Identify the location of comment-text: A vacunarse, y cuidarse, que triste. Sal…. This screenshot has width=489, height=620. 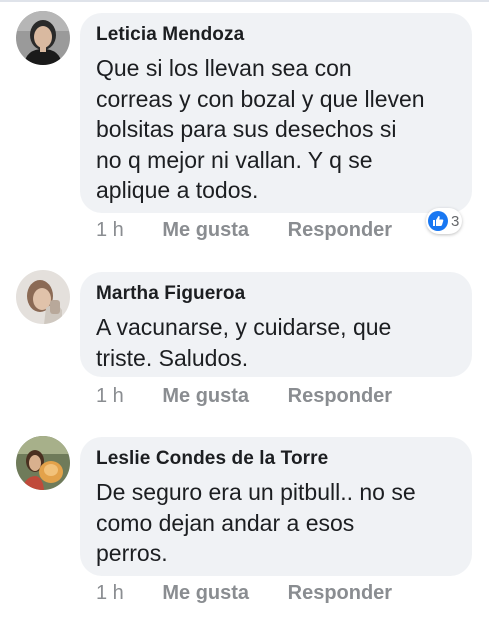
(244, 342).